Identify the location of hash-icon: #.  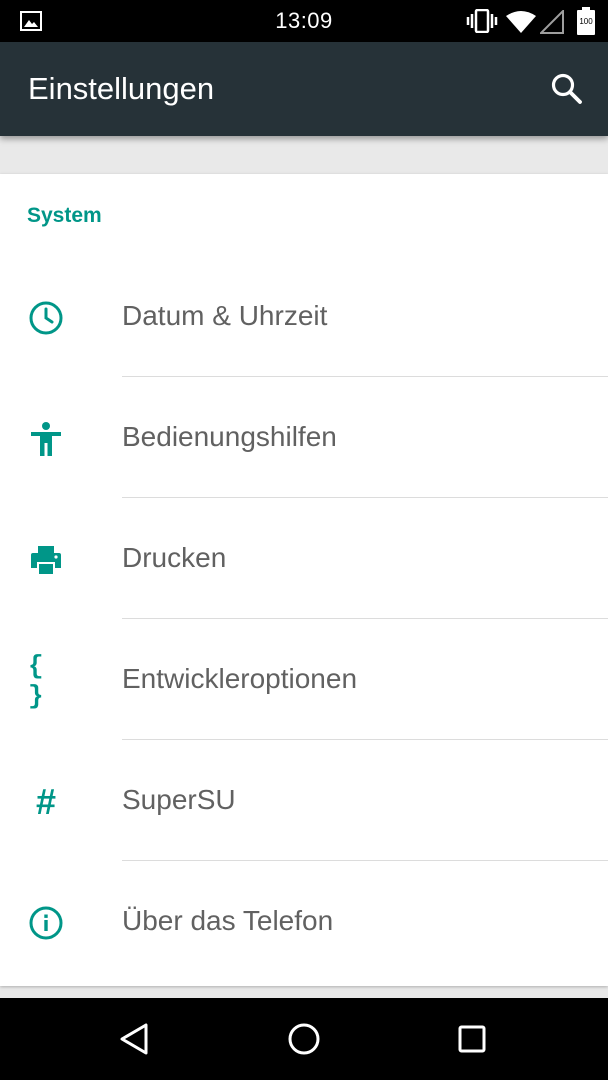
(46, 801).